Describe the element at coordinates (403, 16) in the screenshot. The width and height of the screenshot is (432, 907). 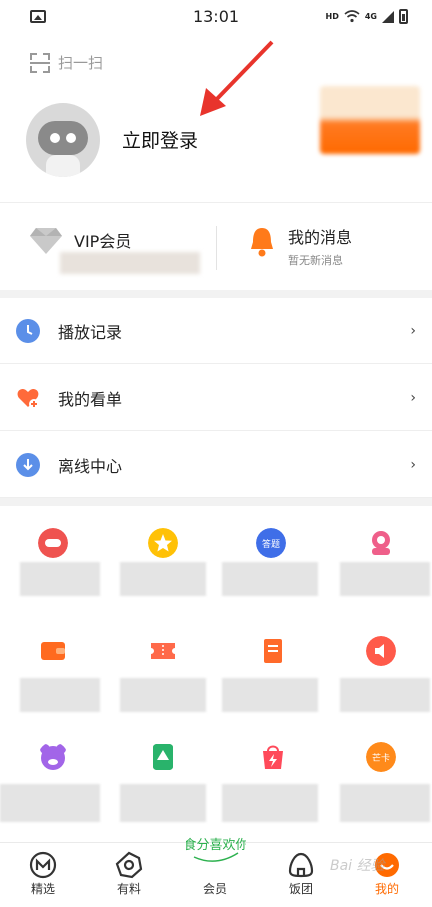
I see `battery-icon` at that location.